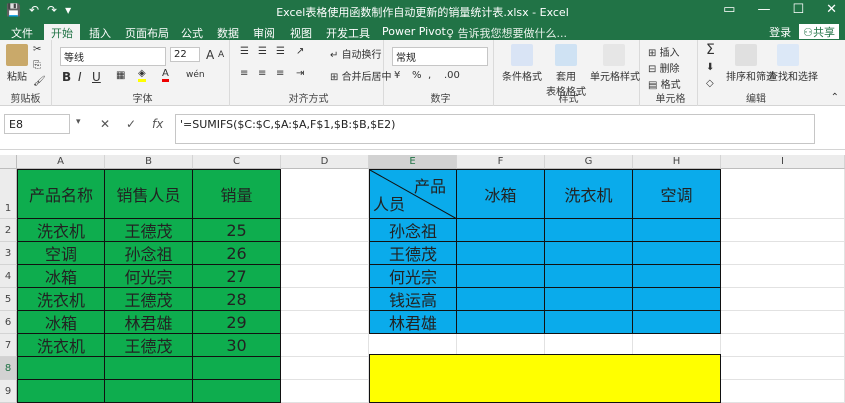 The width and height of the screenshot is (845, 403). Describe the element at coordinates (831, 9) in the screenshot. I see `close-button: ✕` at that location.